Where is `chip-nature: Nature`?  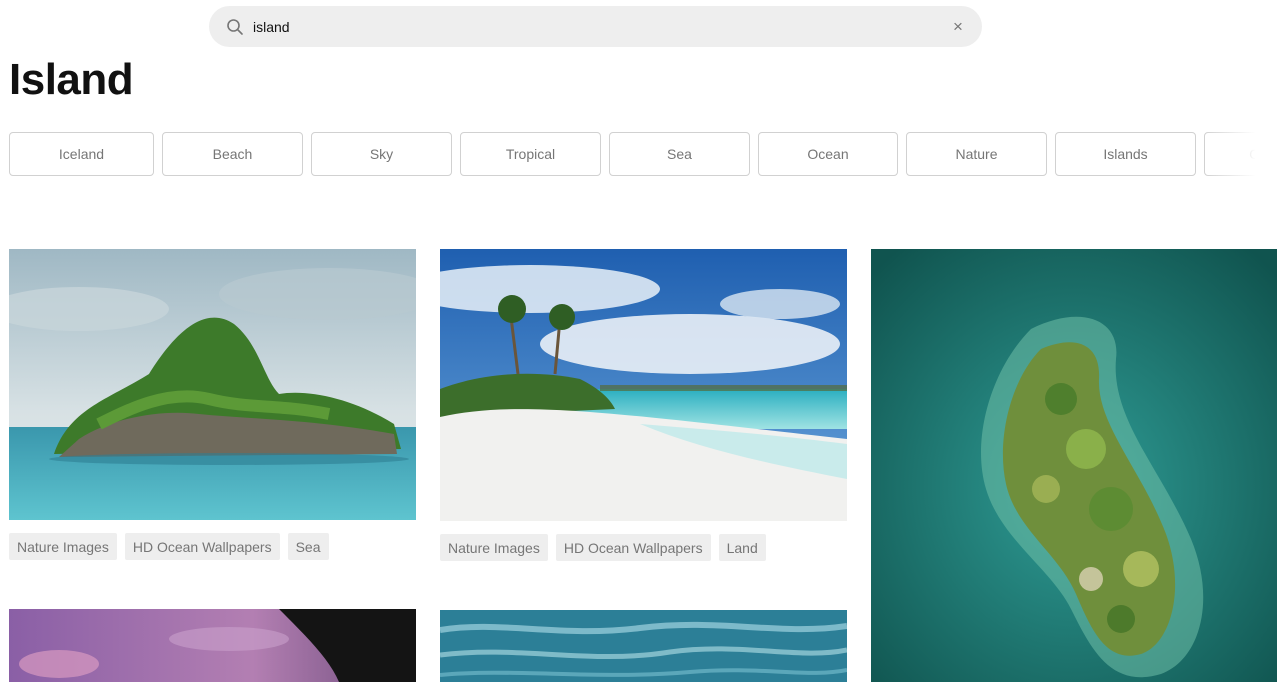
chip-nature: Nature is located at coordinates (976, 154).